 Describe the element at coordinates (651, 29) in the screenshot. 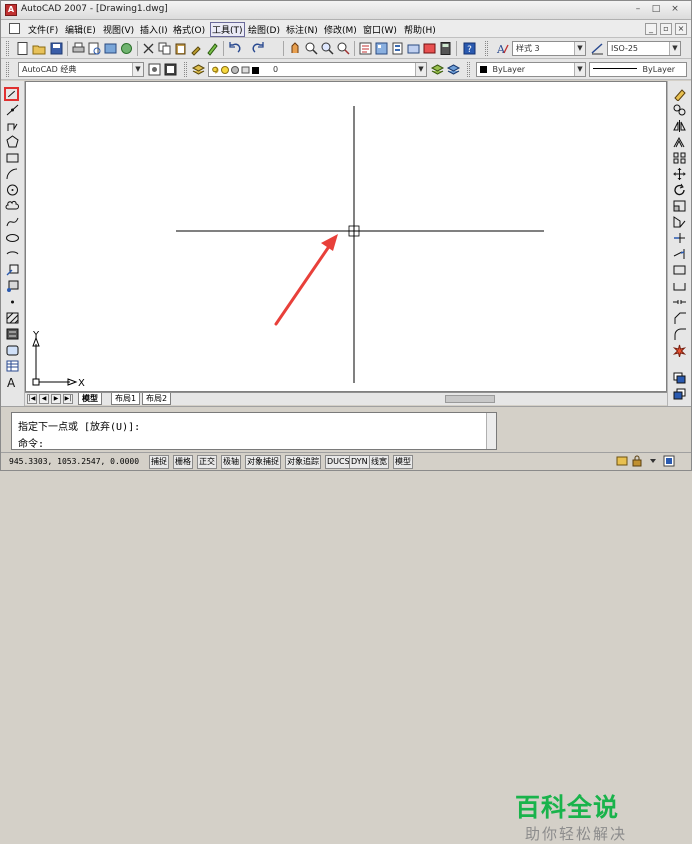

I see `doc-minimize-icon: _` at that location.